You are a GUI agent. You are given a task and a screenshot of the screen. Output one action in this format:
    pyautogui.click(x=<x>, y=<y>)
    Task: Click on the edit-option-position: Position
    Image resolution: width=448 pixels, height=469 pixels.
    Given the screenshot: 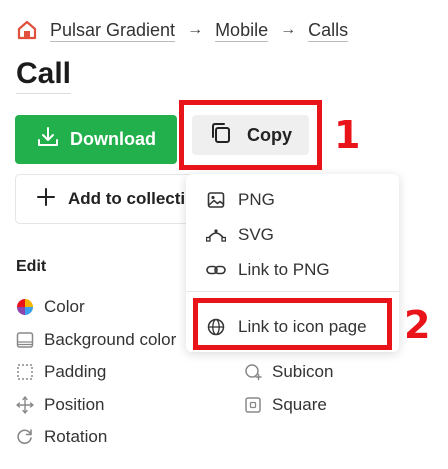 What is the action you would take?
    pyautogui.click(x=60, y=405)
    